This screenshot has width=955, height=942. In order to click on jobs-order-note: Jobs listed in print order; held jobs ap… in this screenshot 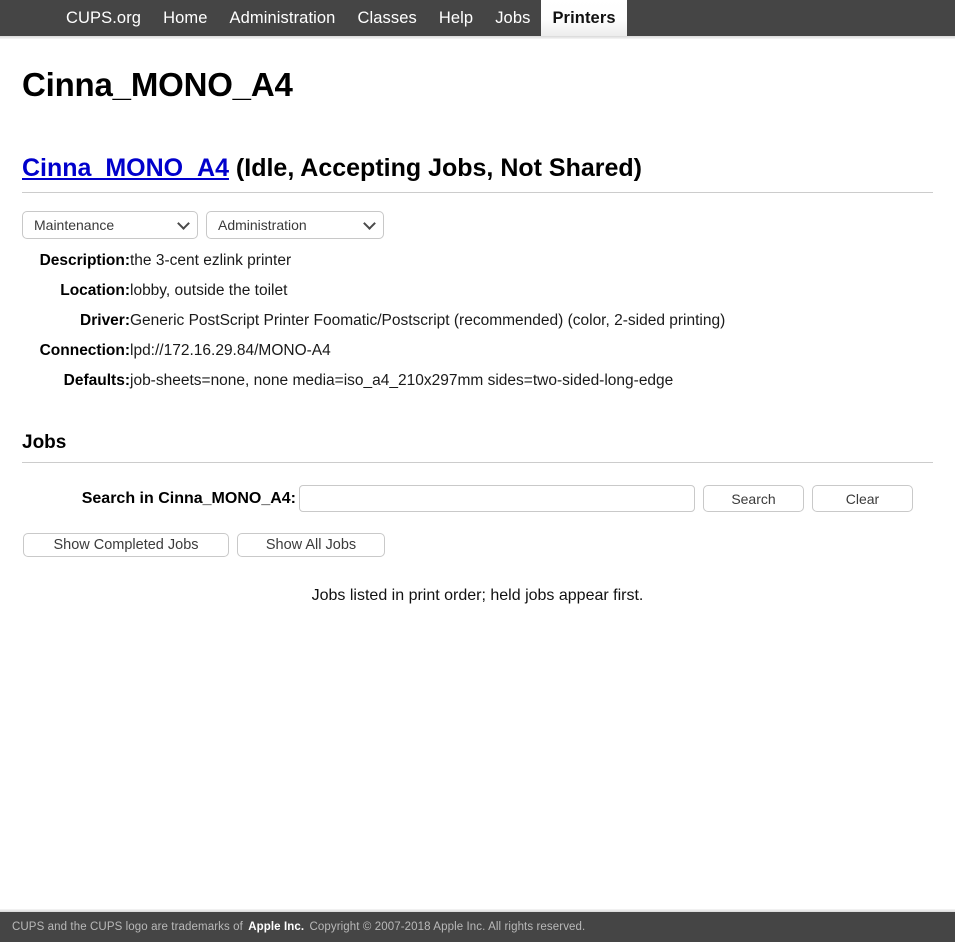, I will do `click(477, 596)`.